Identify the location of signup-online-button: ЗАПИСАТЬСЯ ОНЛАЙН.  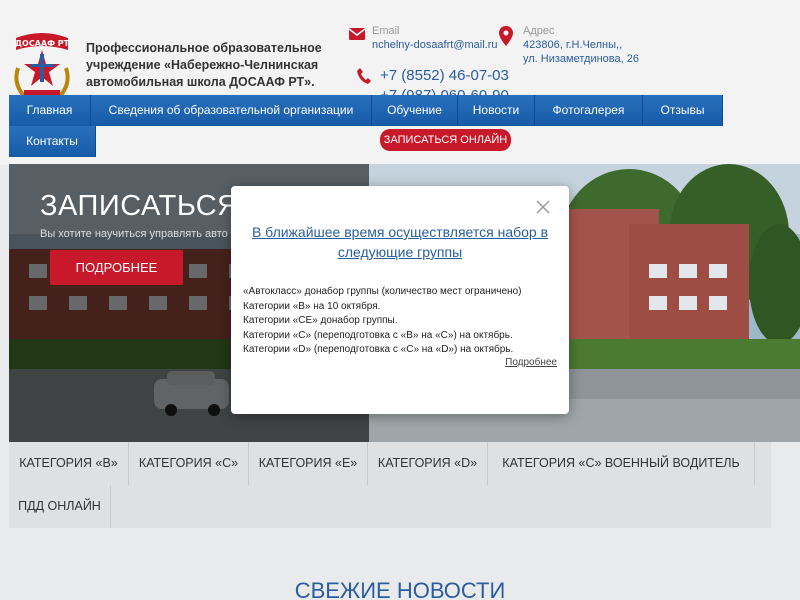
(445, 140).